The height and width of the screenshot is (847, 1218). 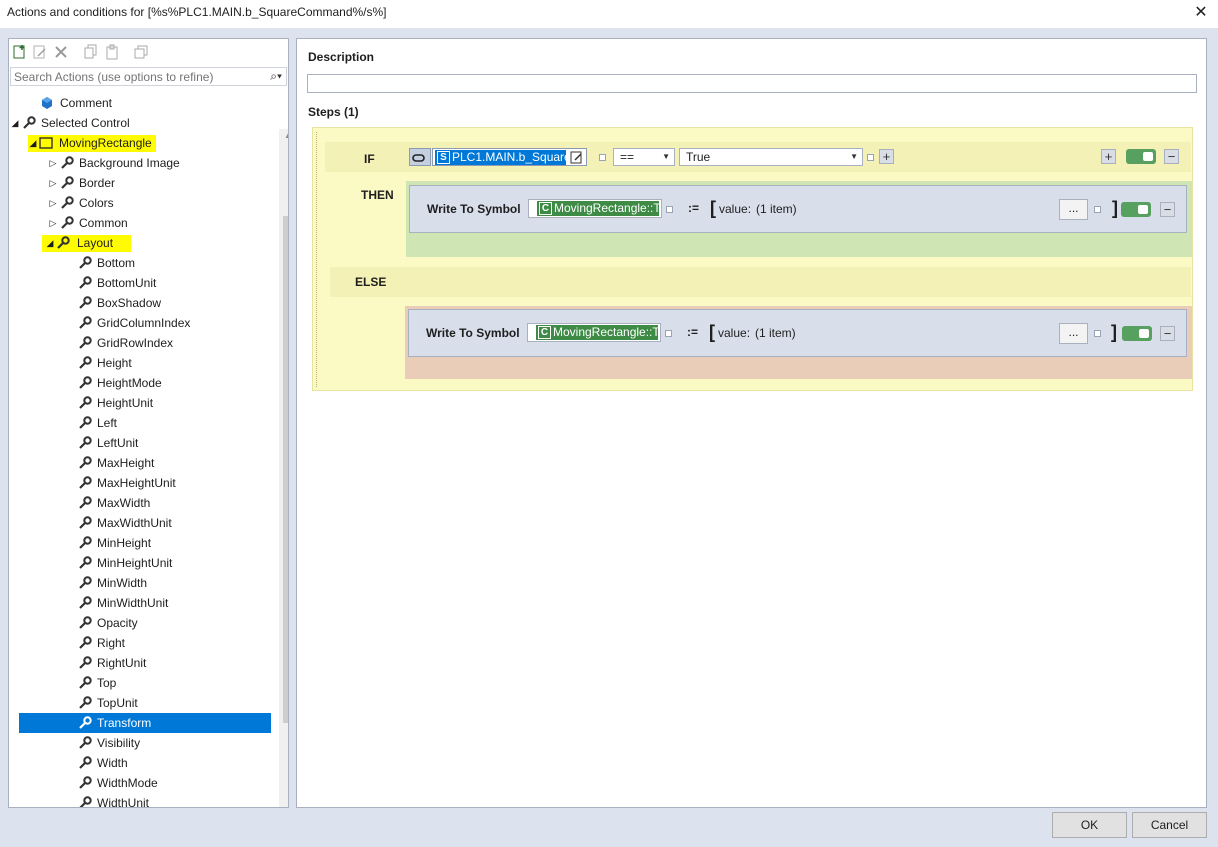 I want to click on else-keyword: ELSE, so click(x=371, y=282).